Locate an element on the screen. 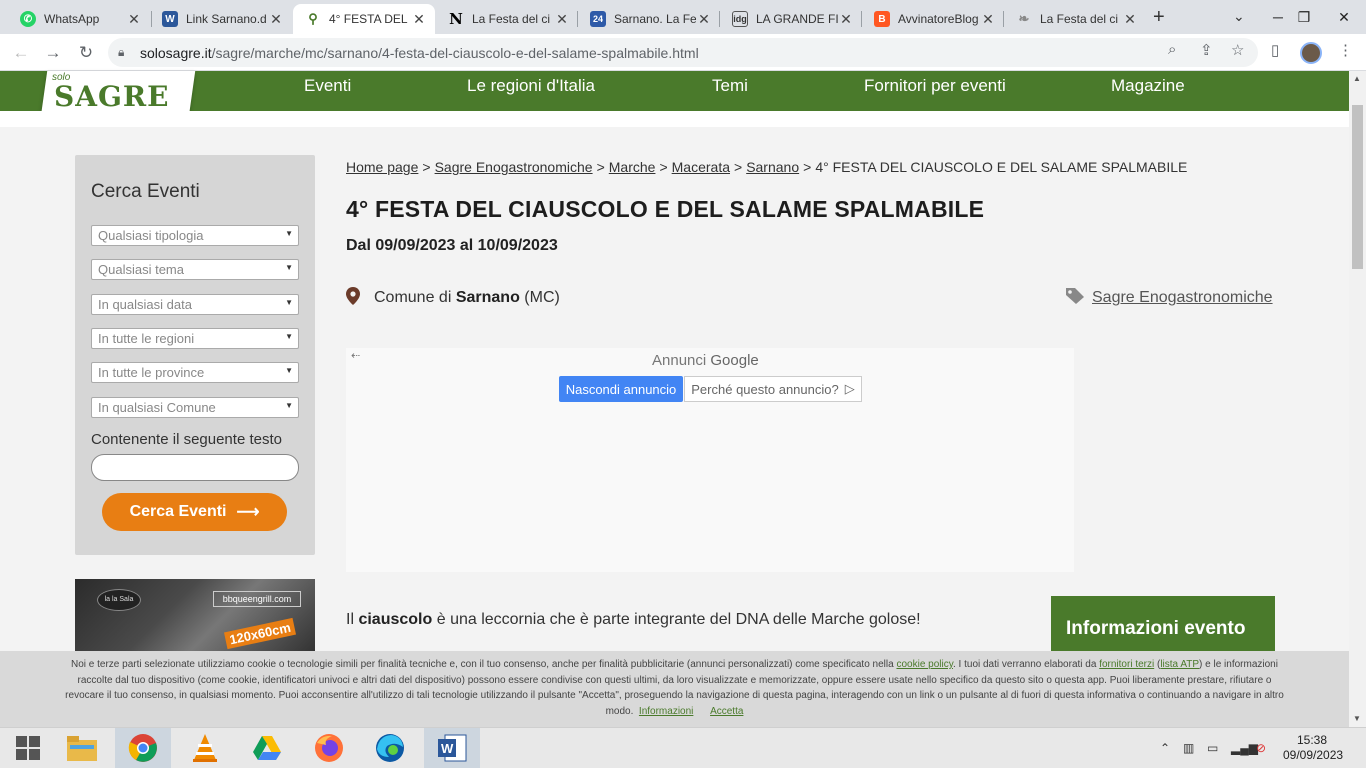 The image size is (1366, 768). tab-sarnano-24: 24 Sarnano. La Fe ✕ is located at coordinates (649, 19).